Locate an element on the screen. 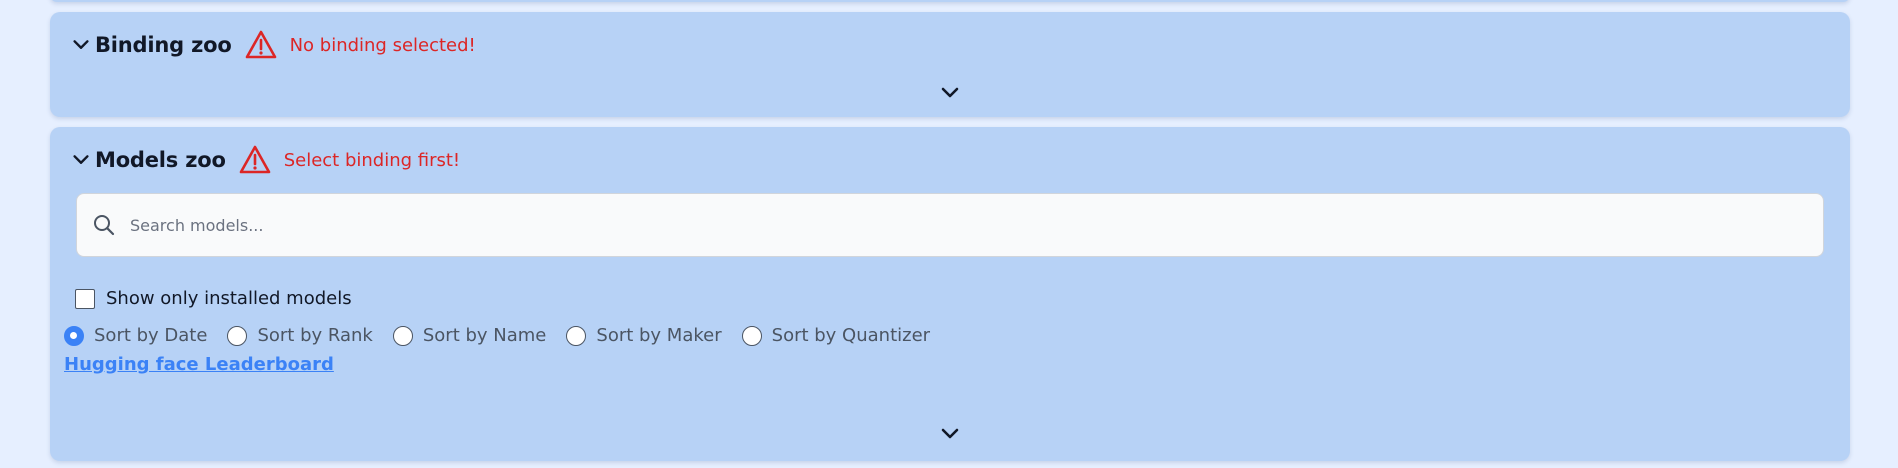  search-icon is located at coordinates (104, 225).